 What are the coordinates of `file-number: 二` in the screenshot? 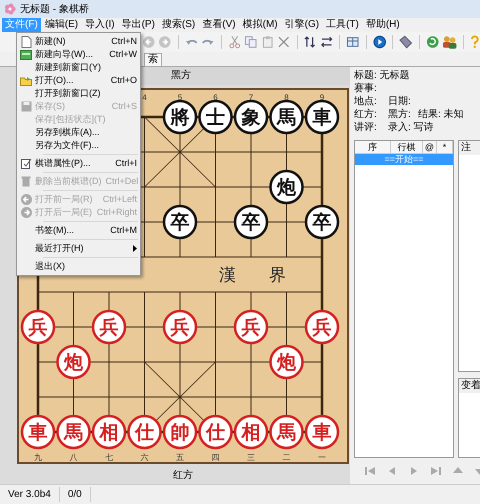 It's located at (286, 457).